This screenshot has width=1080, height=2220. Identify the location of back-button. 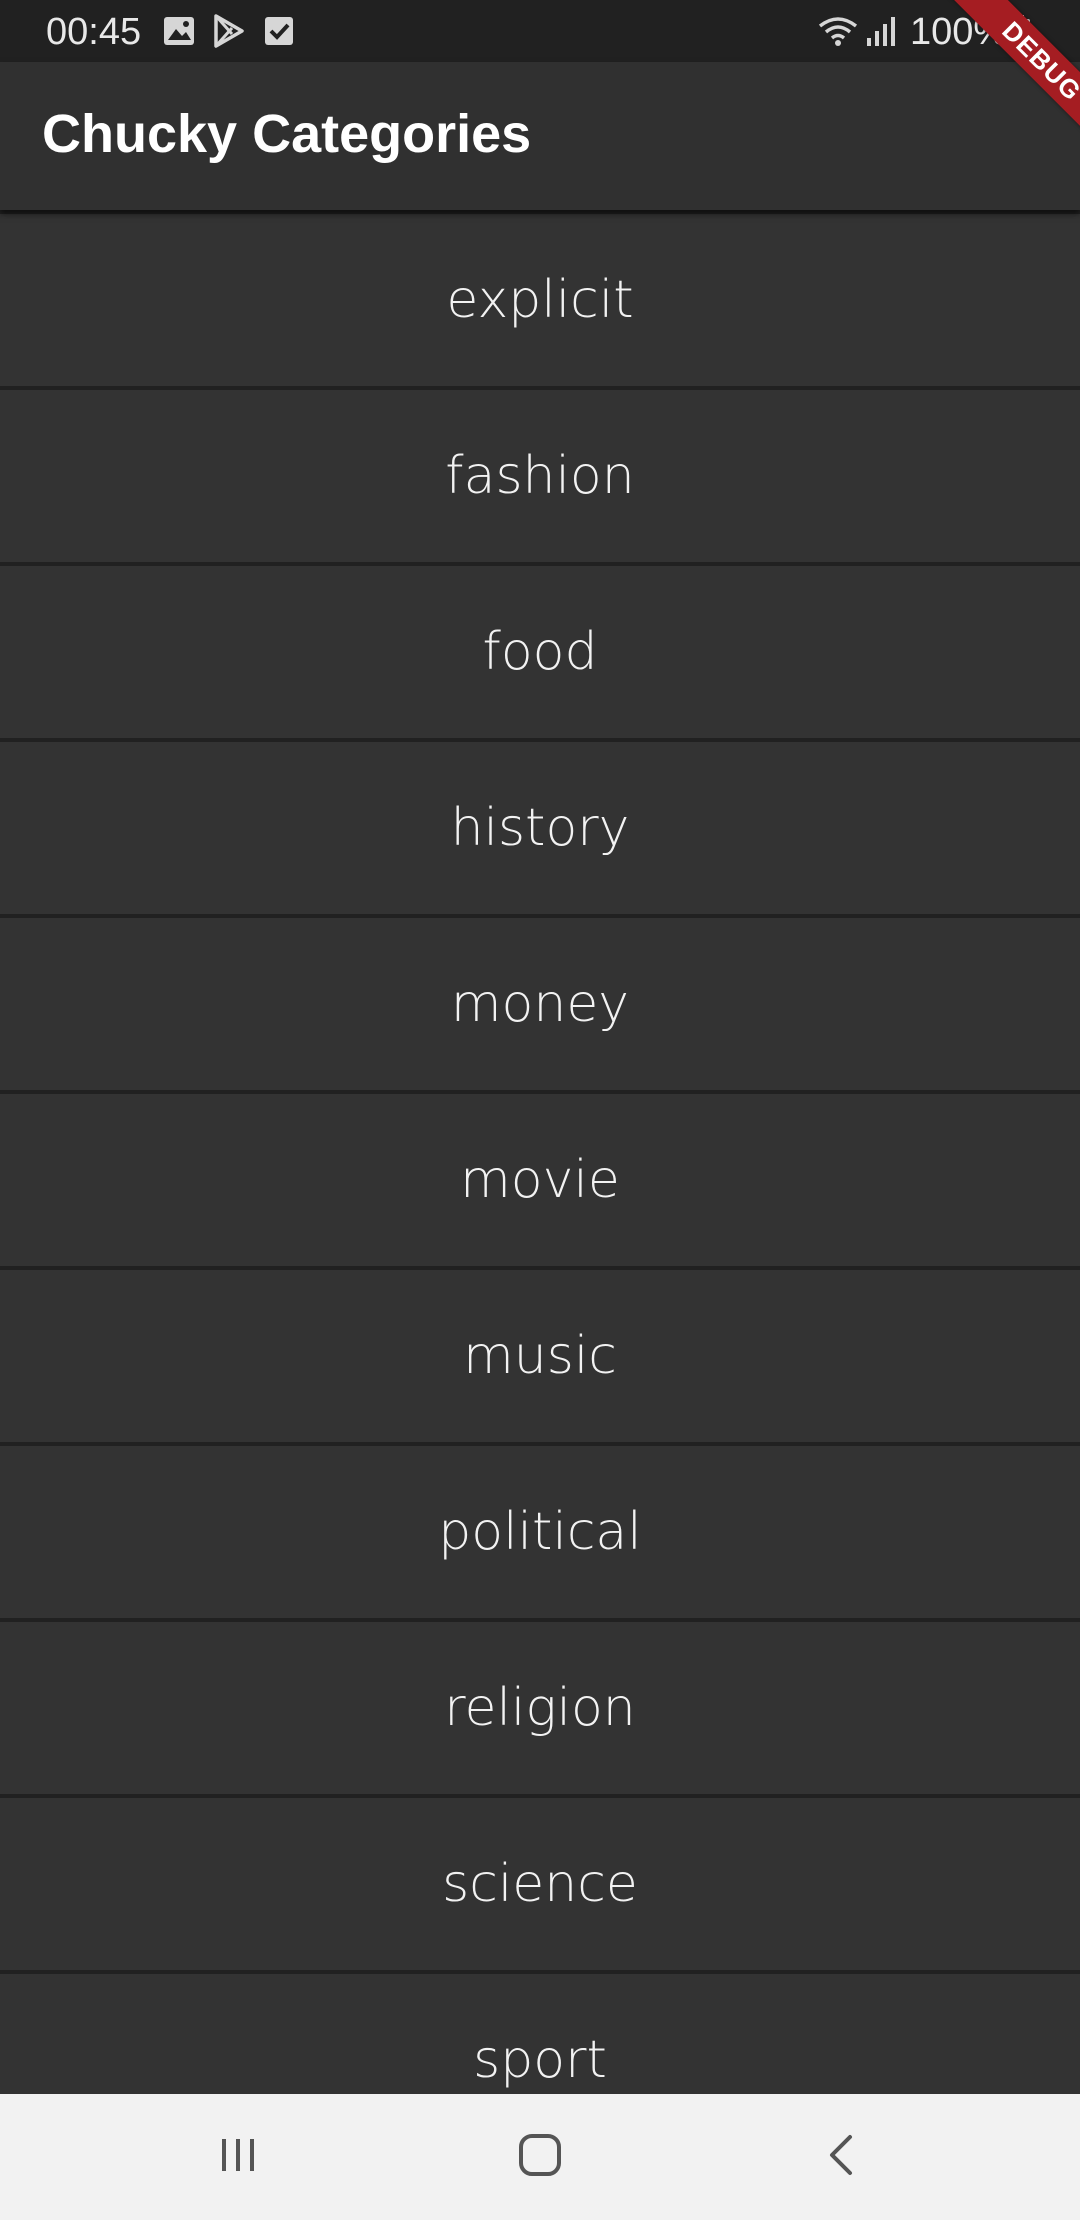
(842, 2157).